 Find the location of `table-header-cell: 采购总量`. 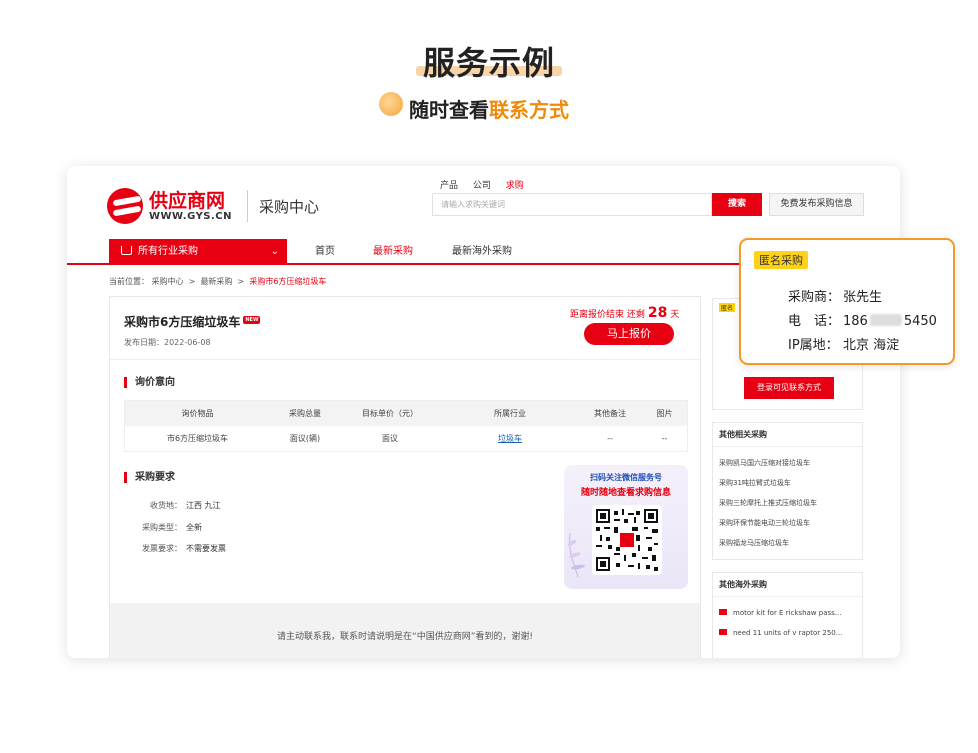

table-header-cell: 采购总量 is located at coordinates (305, 413).